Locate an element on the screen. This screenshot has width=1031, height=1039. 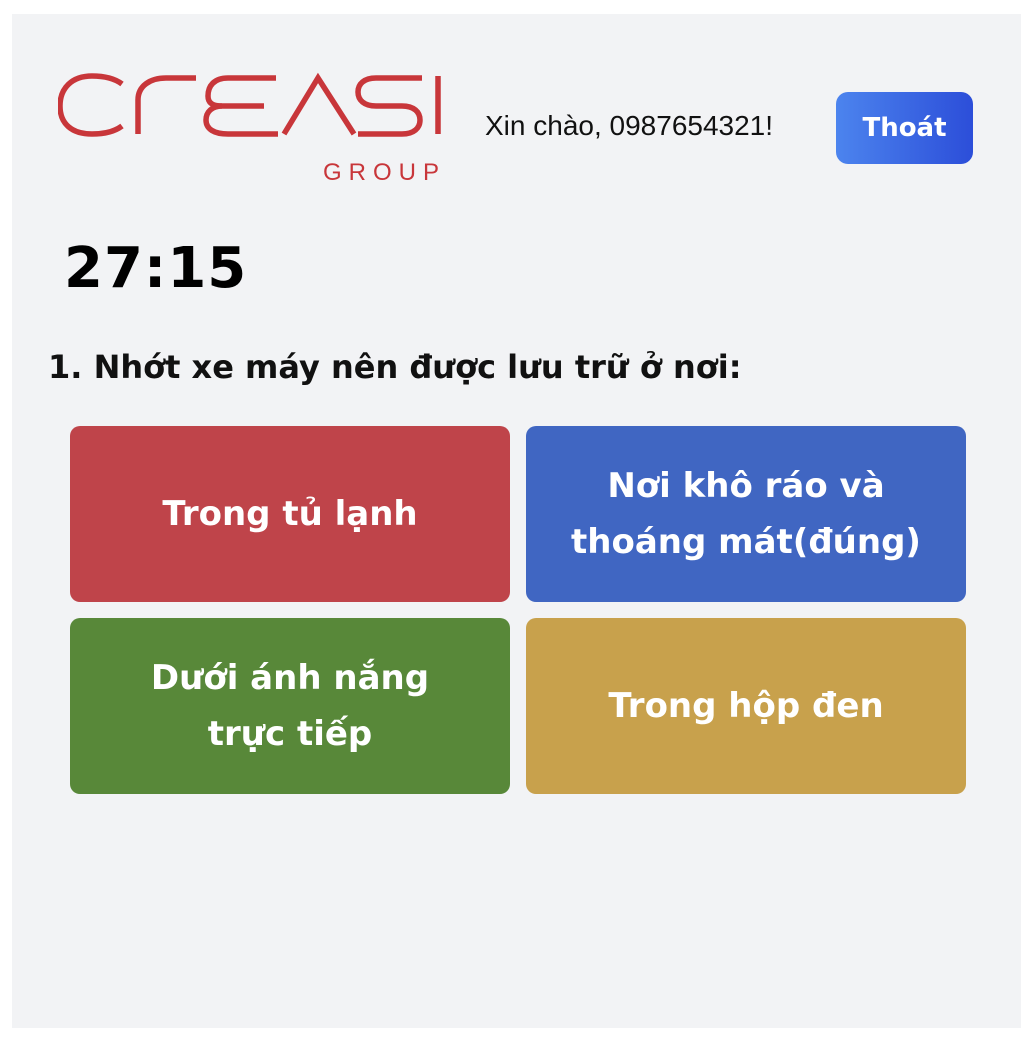
logo-subtitle: GROUP is located at coordinates (384, 171).